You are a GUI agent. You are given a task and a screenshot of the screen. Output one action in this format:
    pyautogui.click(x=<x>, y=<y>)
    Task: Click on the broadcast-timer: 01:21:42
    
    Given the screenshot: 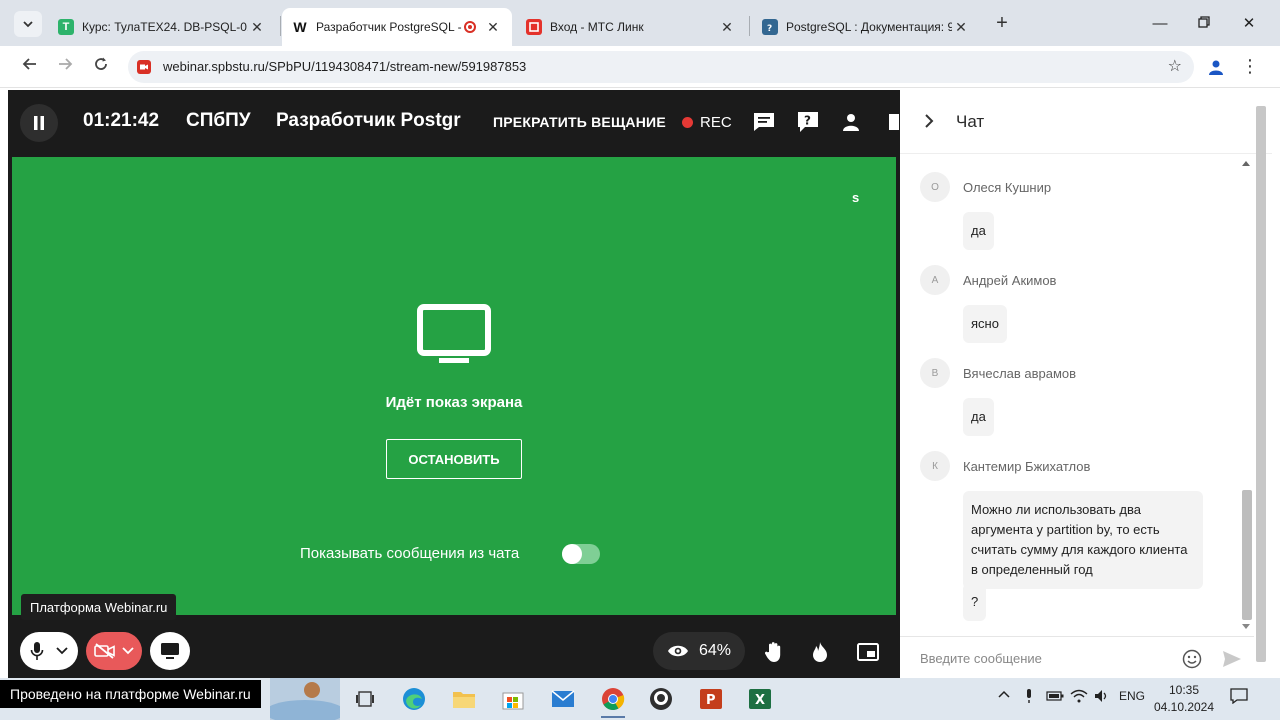 What is the action you would take?
    pyautogui.click(x=121, y=120)
    